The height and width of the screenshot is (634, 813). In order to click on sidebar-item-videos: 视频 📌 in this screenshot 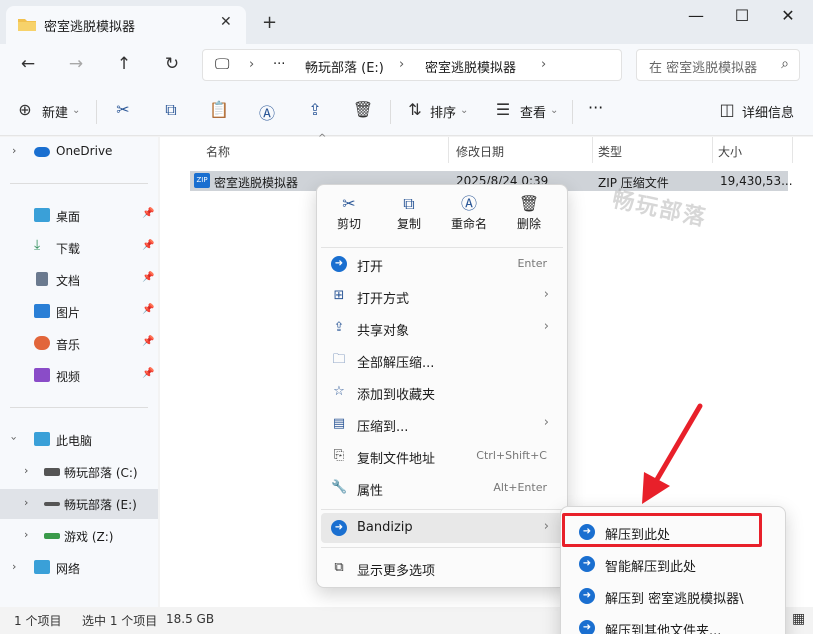, I will do `click(79, 376)`.